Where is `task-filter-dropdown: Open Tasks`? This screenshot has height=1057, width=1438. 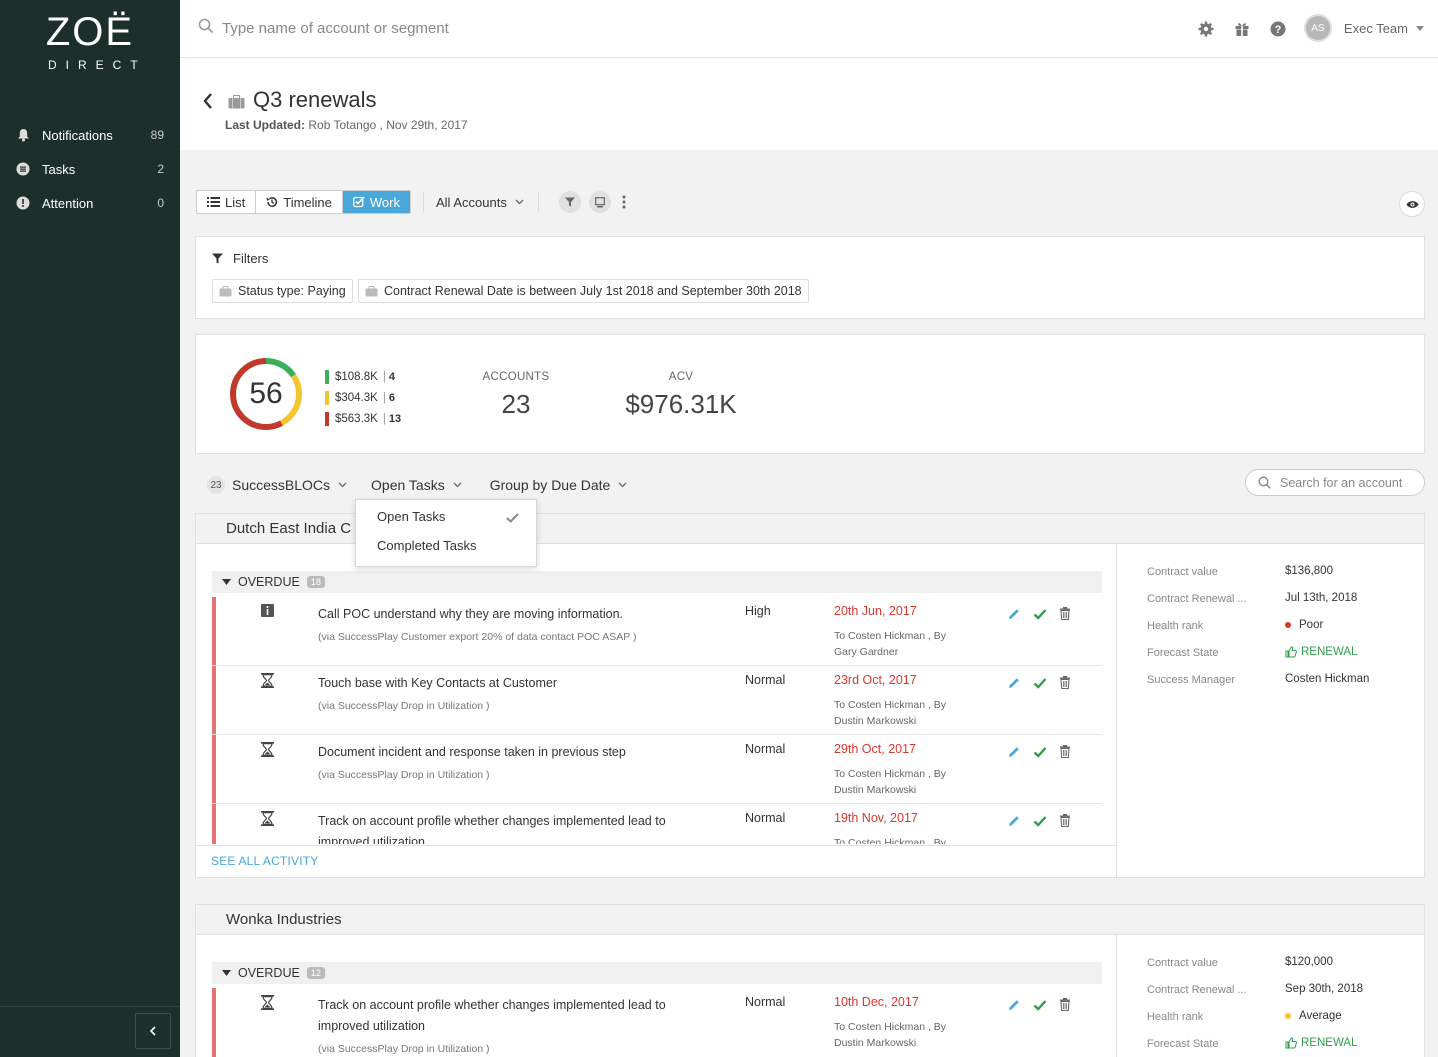 task-filter-dropdown: Open Tasks is located at coordinates (416, 485).